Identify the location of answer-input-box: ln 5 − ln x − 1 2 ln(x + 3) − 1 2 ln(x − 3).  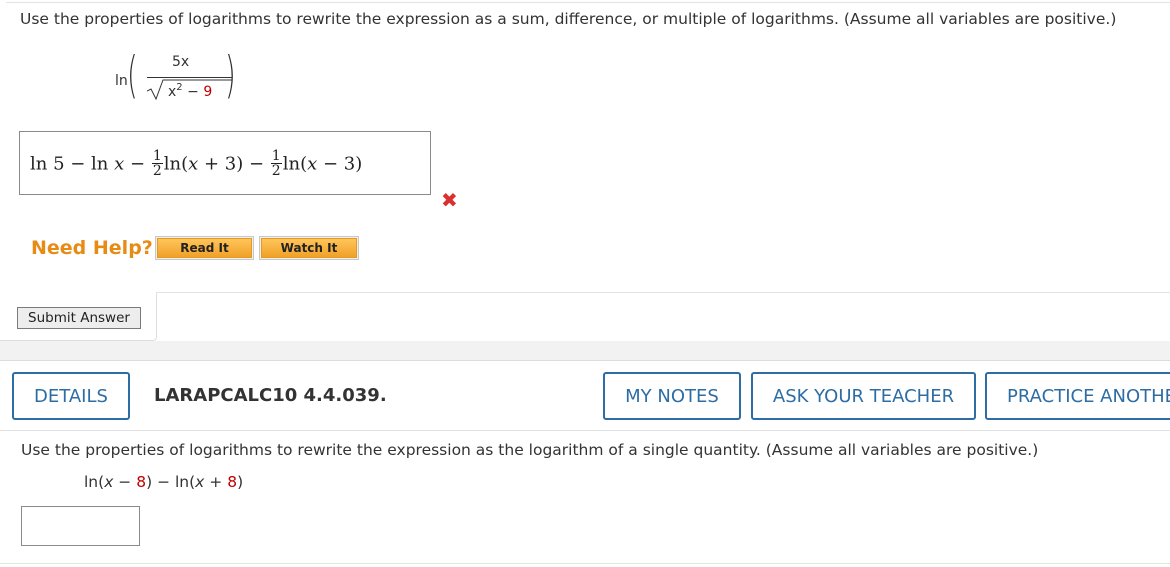
(225, 163).